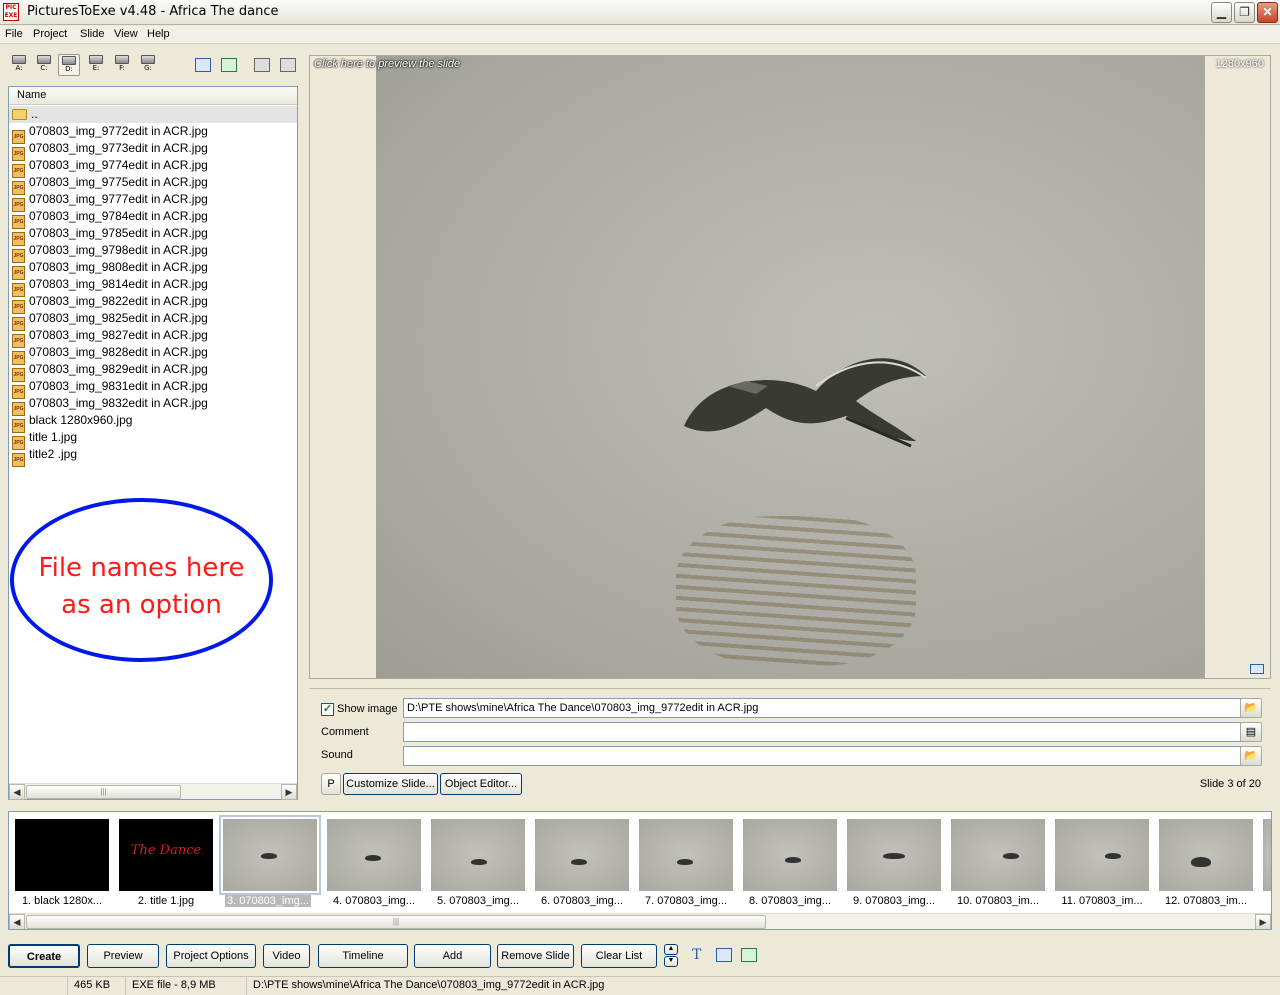 The height and width of the screenshot is (995, 1280). I want to click on menu-view: View, so click(126, 34).